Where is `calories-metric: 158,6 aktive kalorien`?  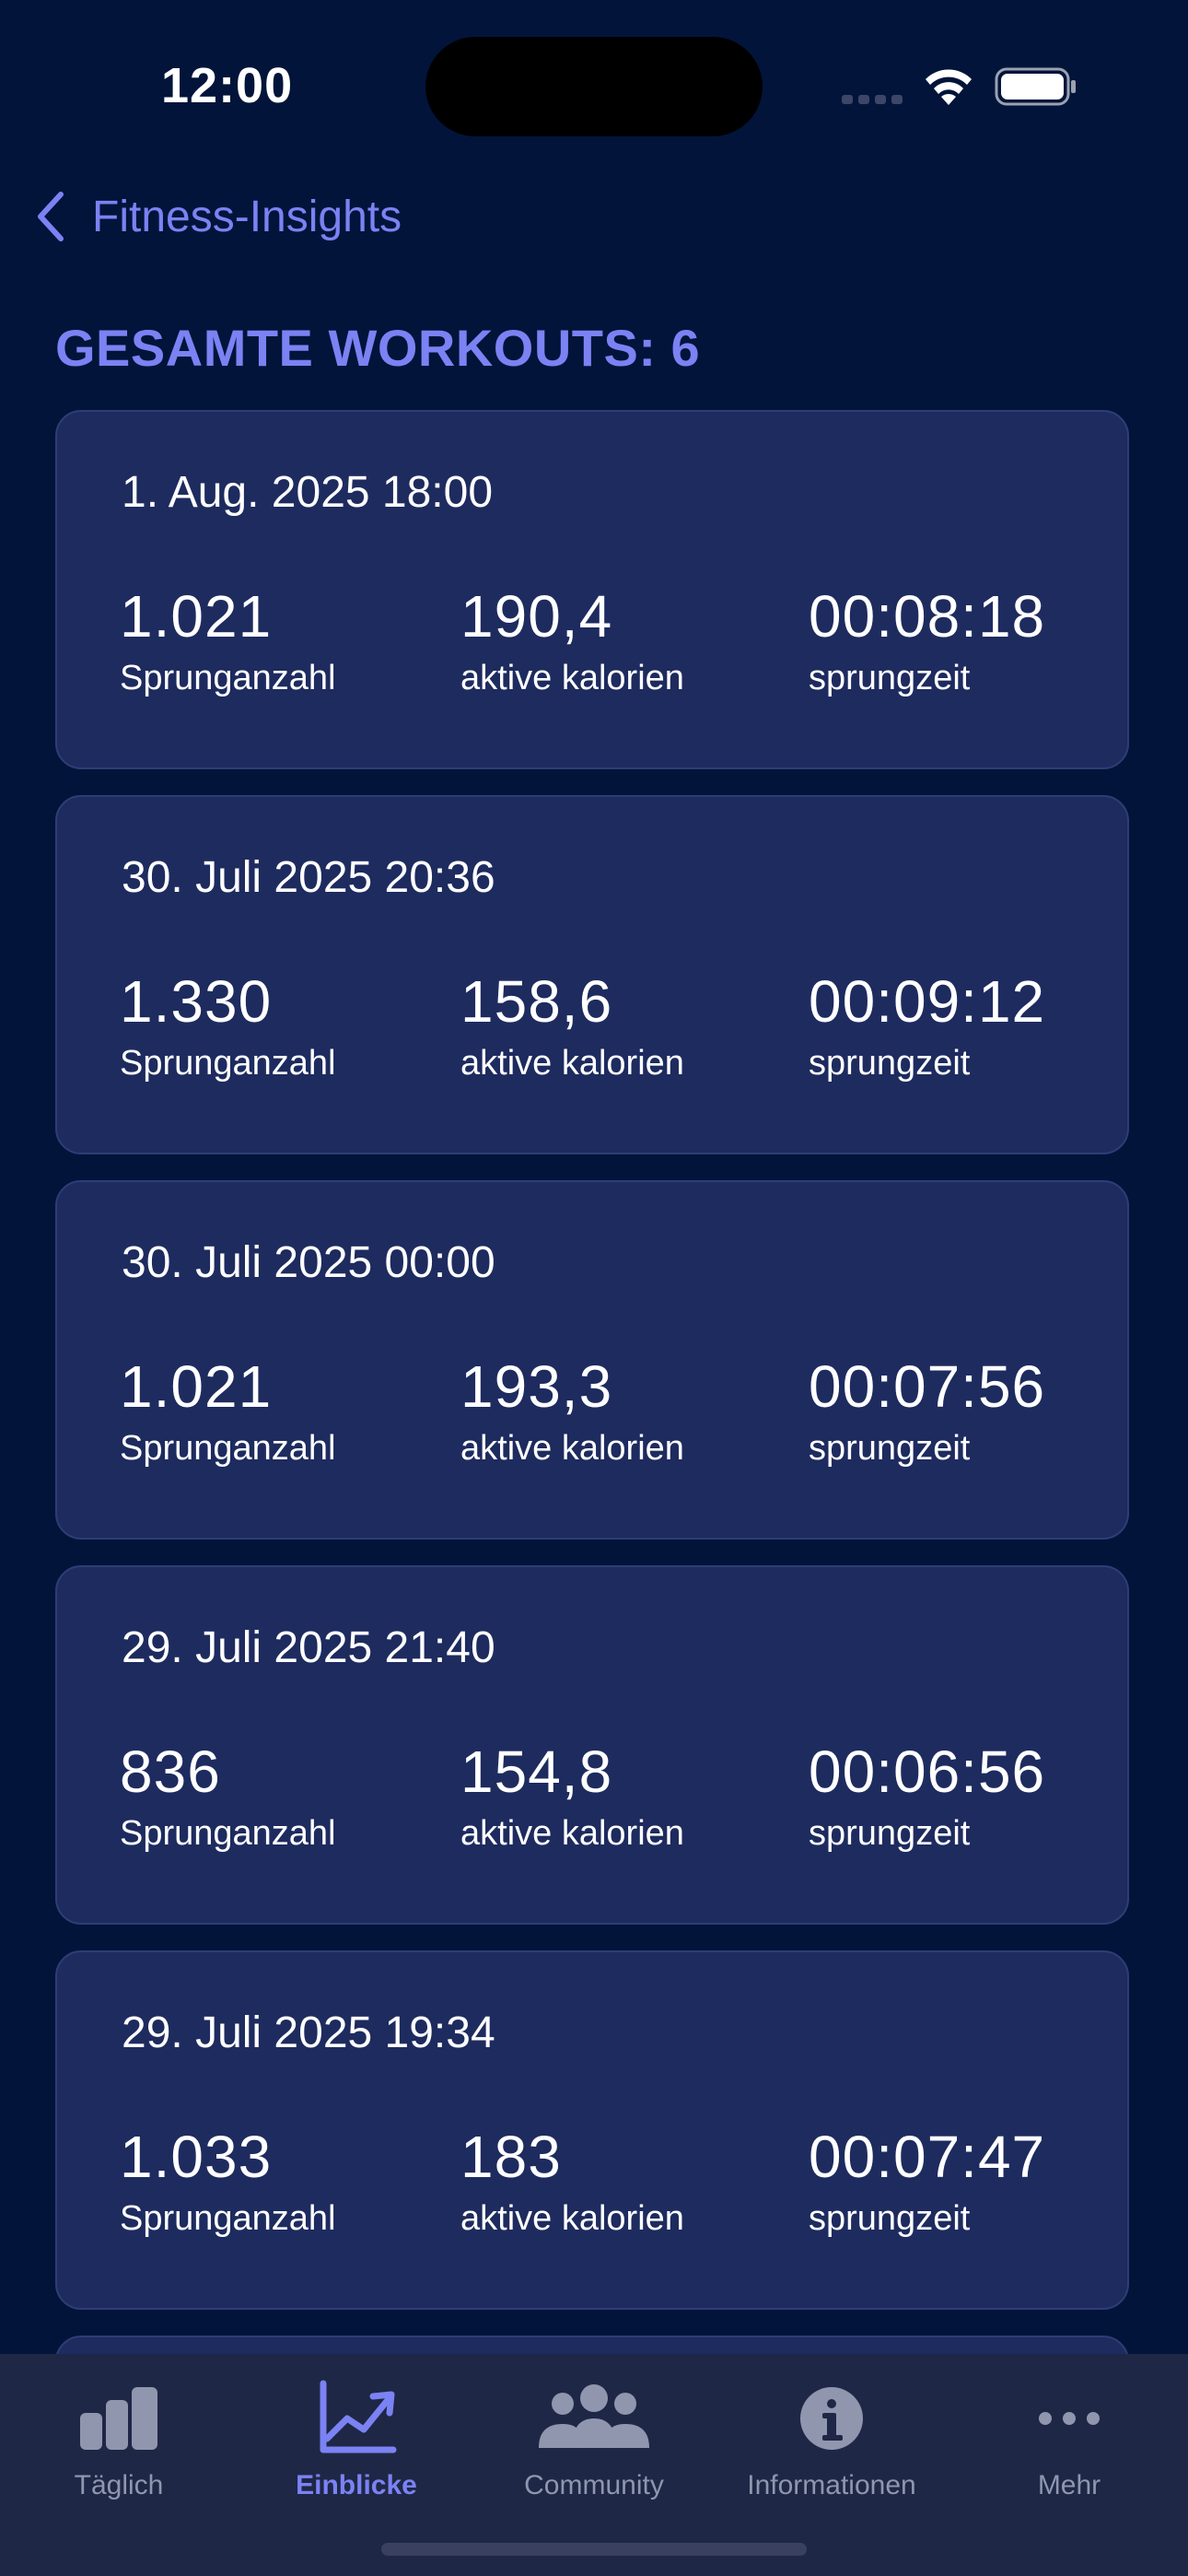 calories-metric: 158,6 aktive kalorien is located at coordinates (572, 1027).